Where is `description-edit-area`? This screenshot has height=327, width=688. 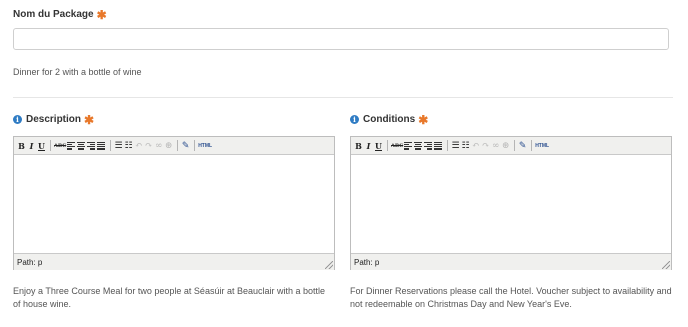
description-edit-area is located at coordinates (174, 204).